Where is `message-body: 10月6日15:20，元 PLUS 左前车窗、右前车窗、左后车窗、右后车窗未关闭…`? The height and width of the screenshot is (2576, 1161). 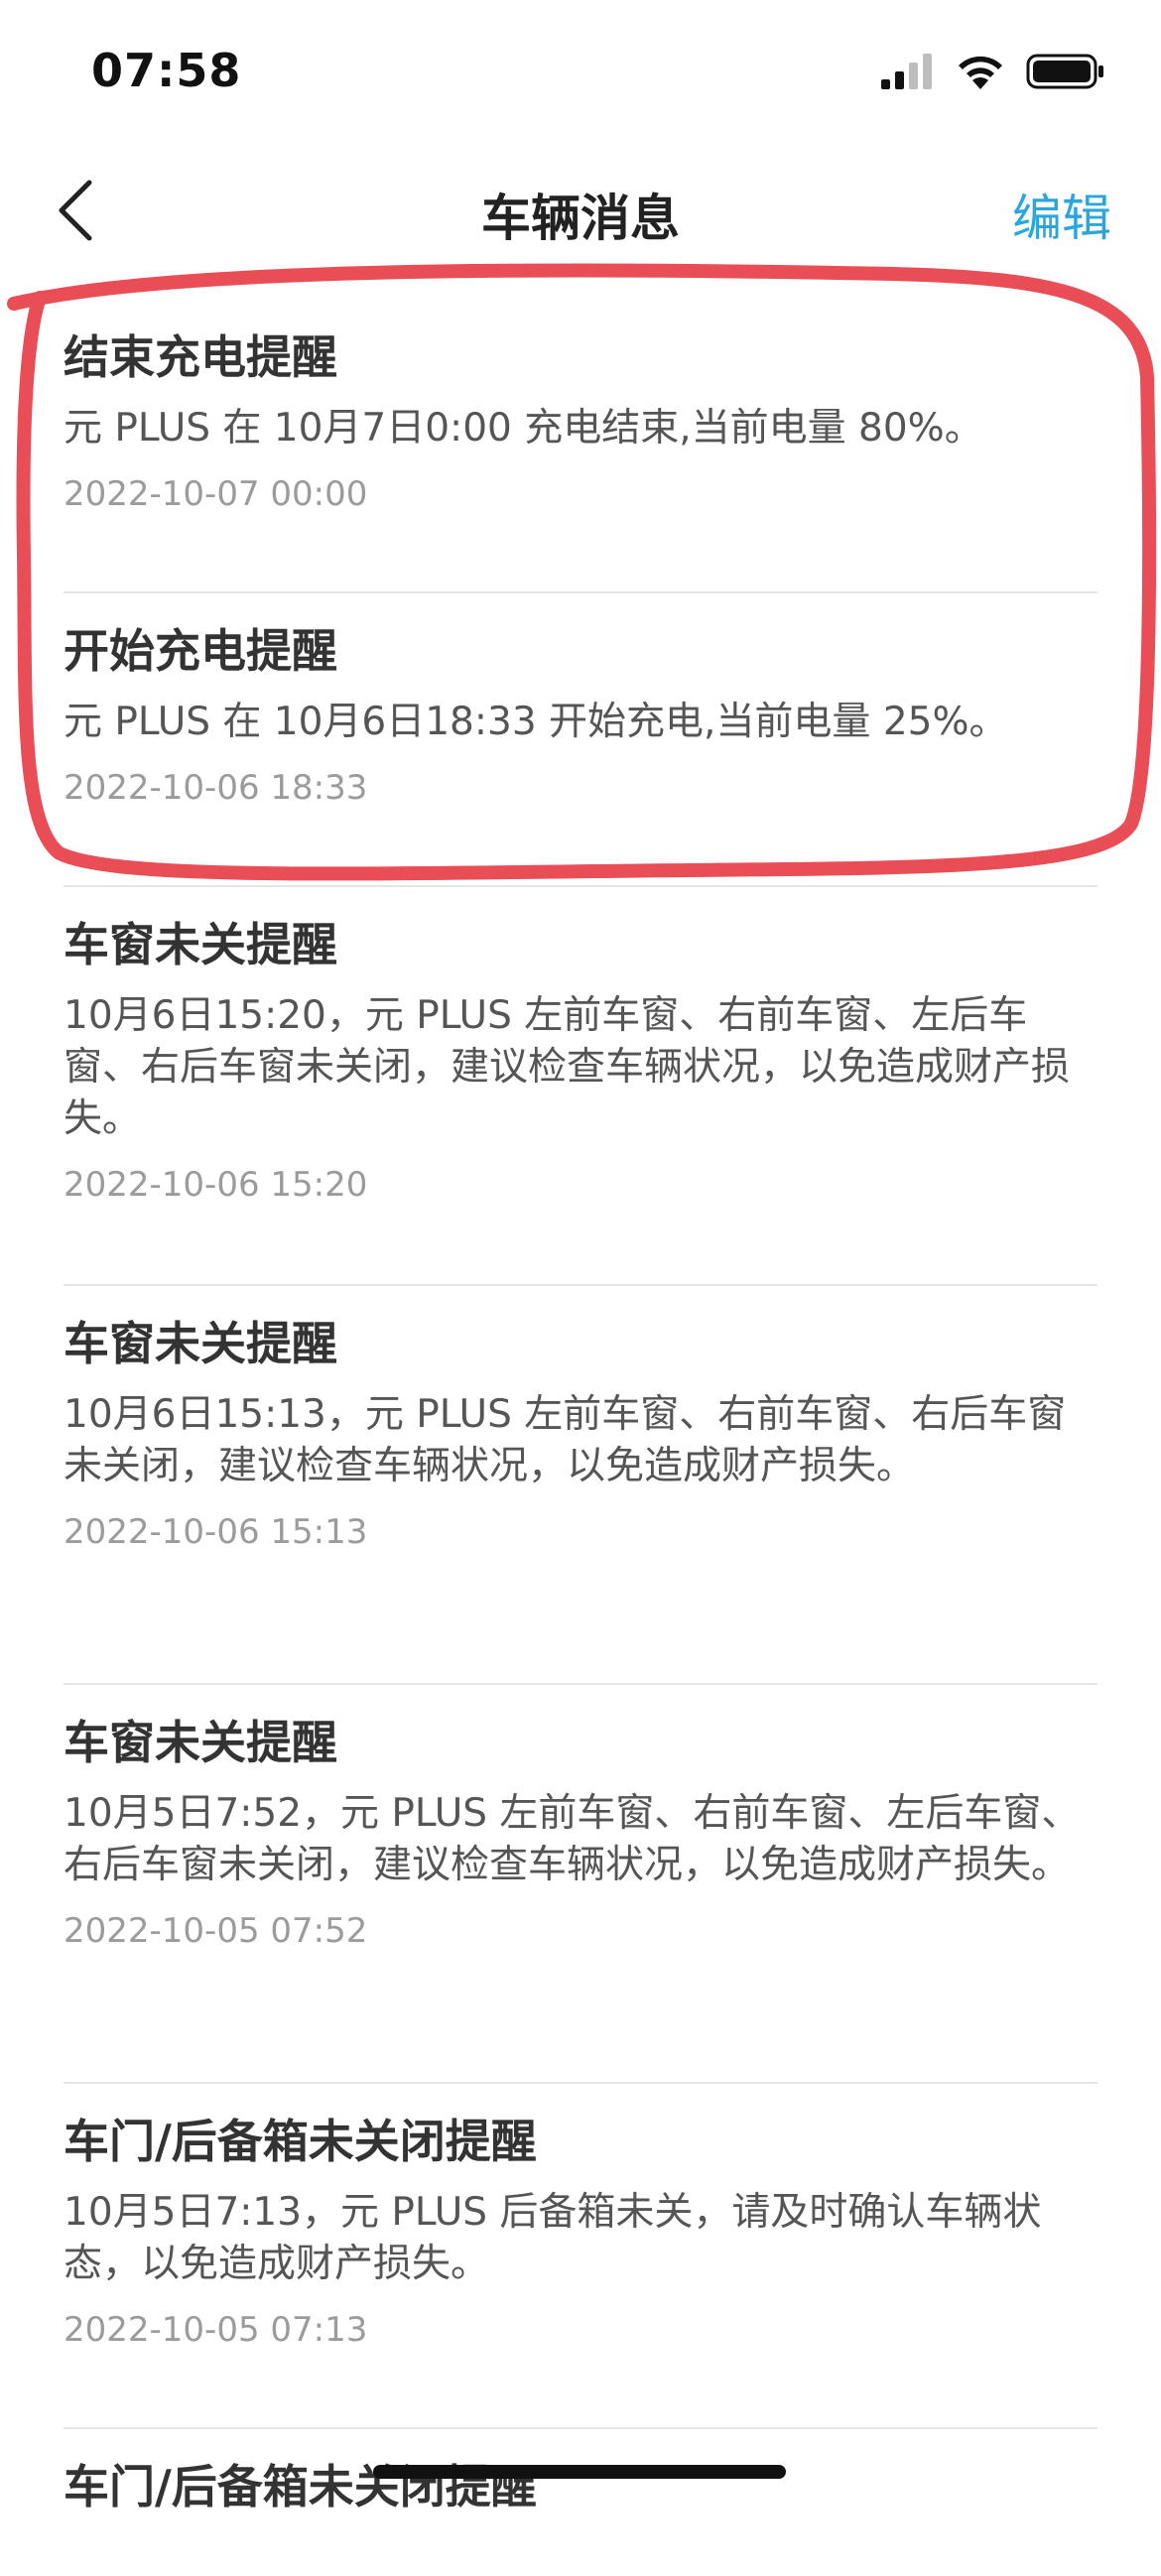
message-body: 10月6日15:20，元 PLUS 左前车窗、右前车窗、左后车窗、右后车窗未关闭… is located at coordinates (567, 1067).